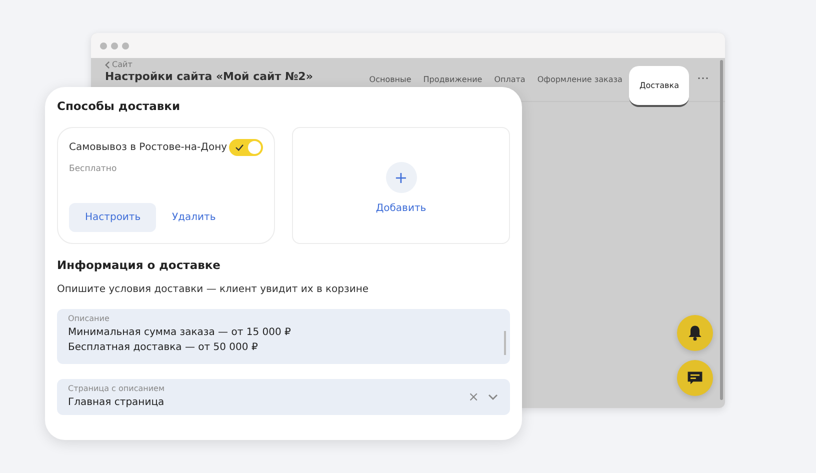 This screenshot has height=473, width=816. I want to click on window-dots-icon, so click(114, 46).